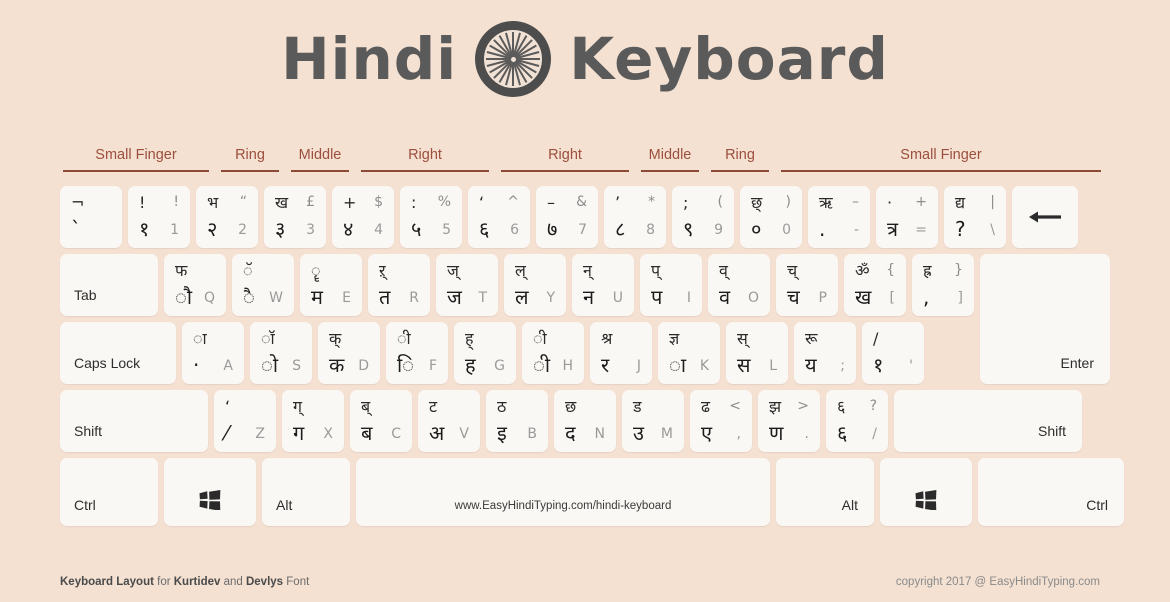  I want to click on key-ctrl-left: Ctrl, so click(109, 492).